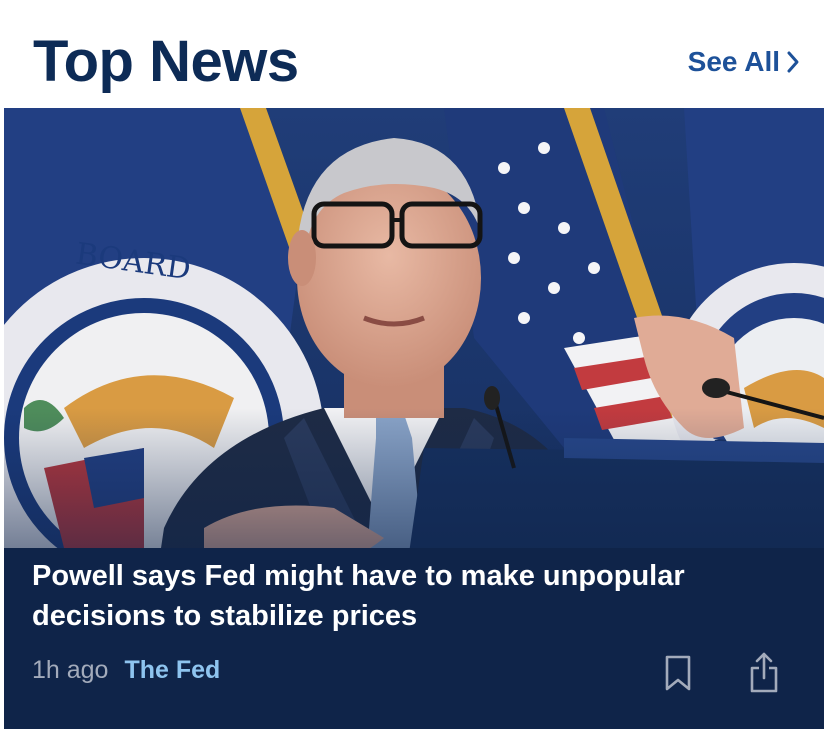 Image resolution: width=828 pixels, height=741 pixels. I want to click on chevron-right-icon, so click(793, 62).